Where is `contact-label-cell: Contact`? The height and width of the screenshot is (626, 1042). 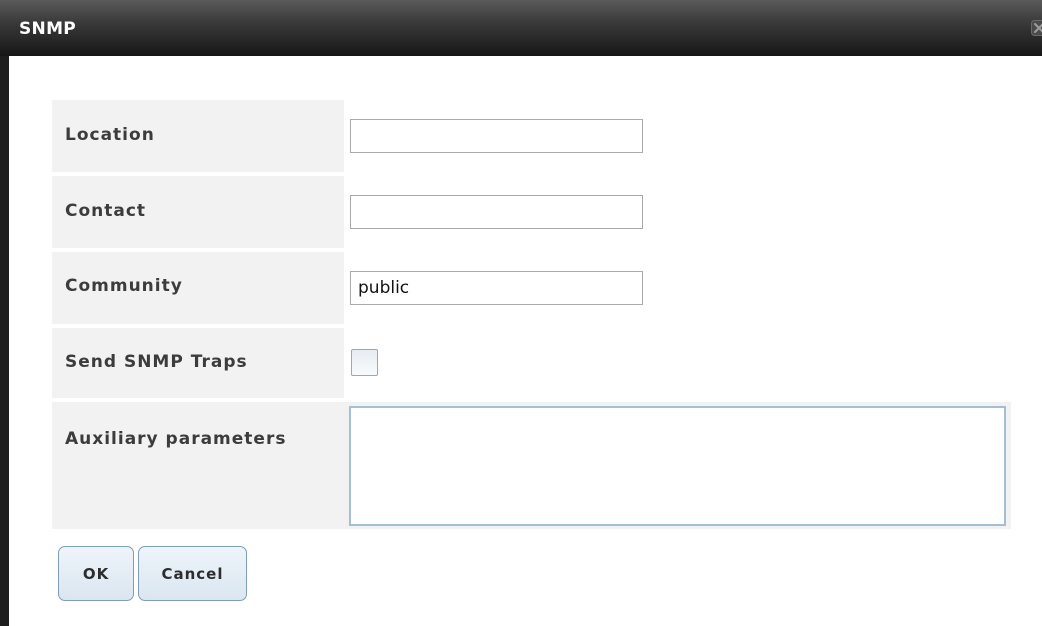
contact-label-cell: Contact is located at coordinates (198, 212).